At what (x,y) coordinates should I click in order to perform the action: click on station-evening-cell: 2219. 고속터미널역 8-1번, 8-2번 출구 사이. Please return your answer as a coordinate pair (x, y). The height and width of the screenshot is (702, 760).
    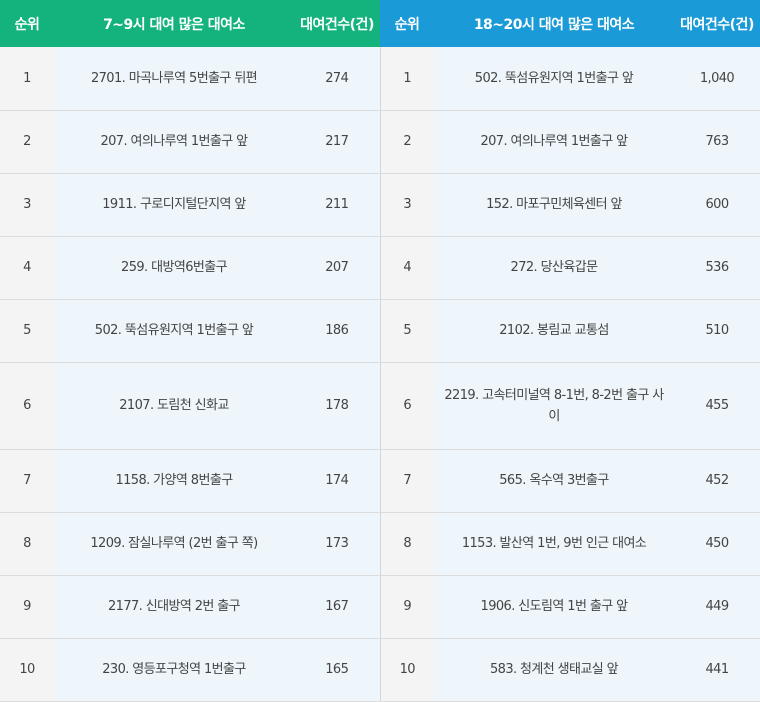
    Looking at the image, I should click on (554, 406).